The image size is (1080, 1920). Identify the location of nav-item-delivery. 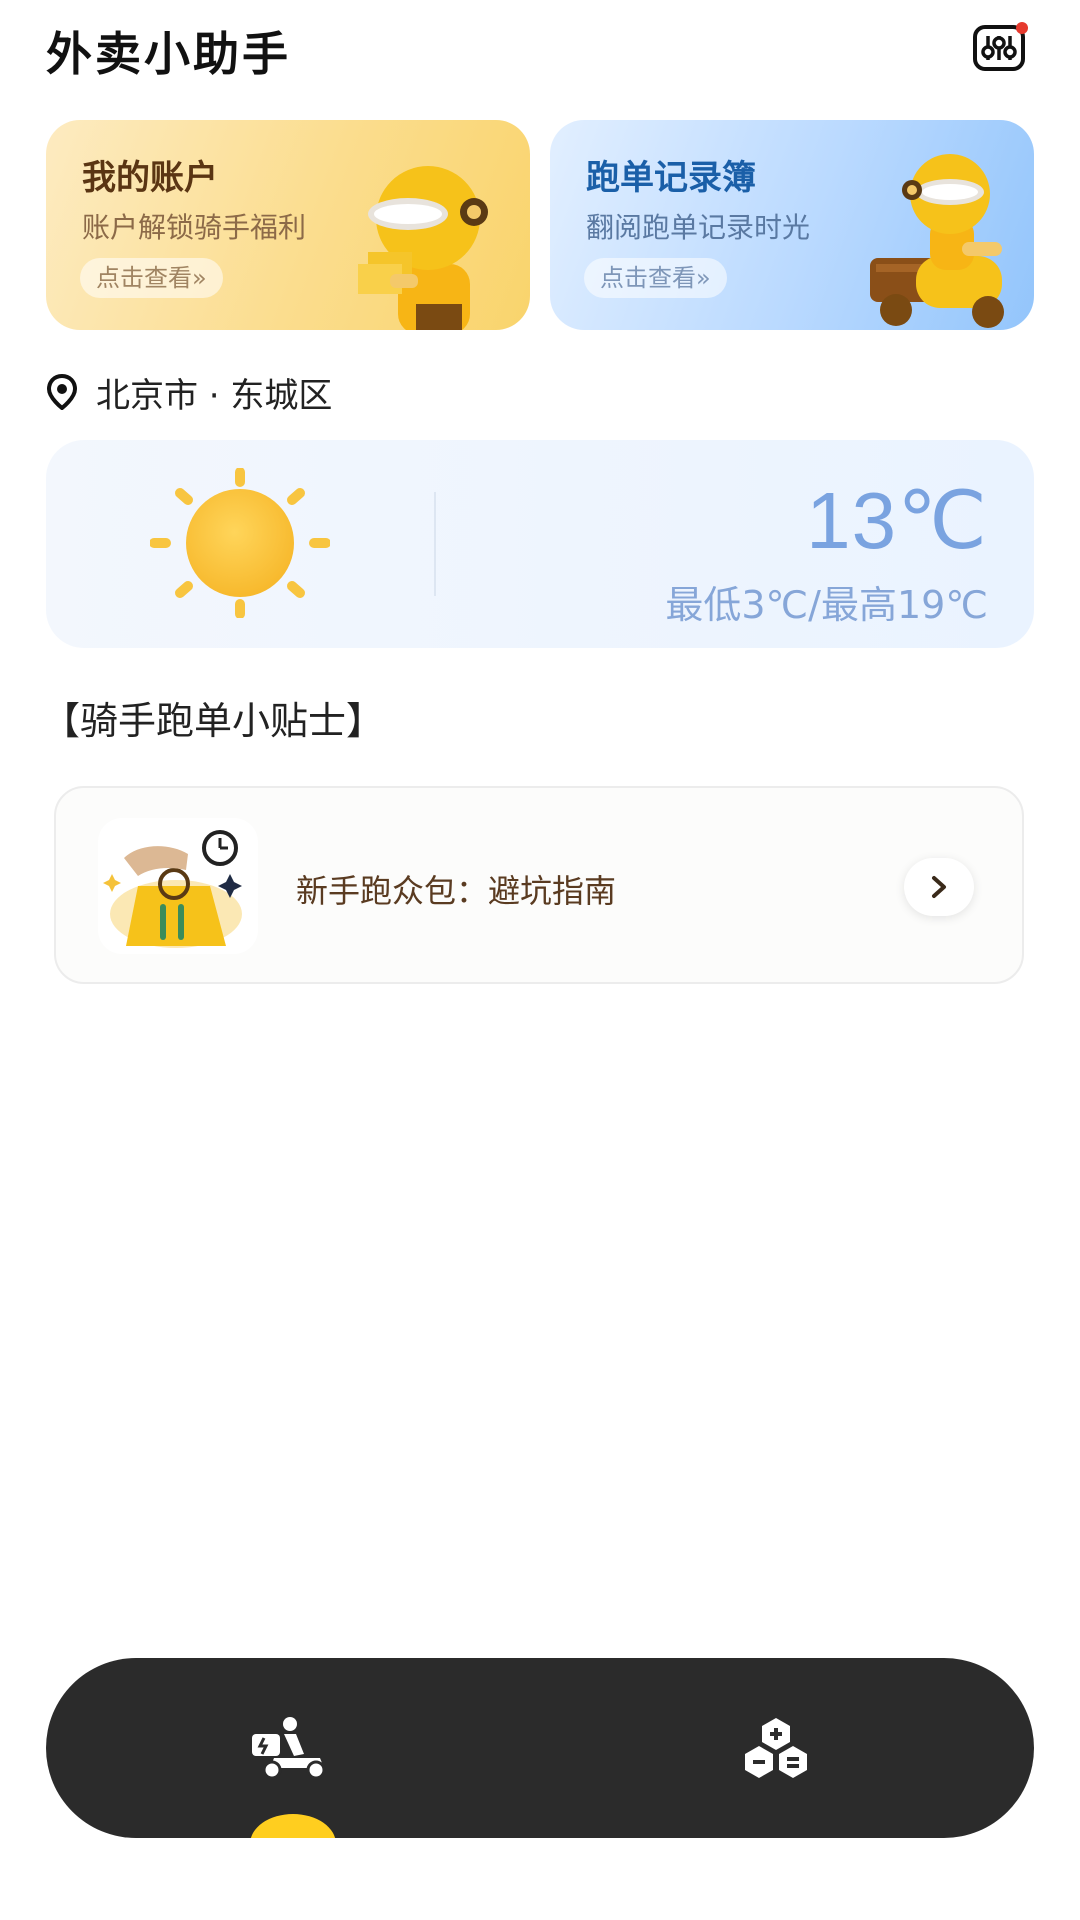
(290, 1750).